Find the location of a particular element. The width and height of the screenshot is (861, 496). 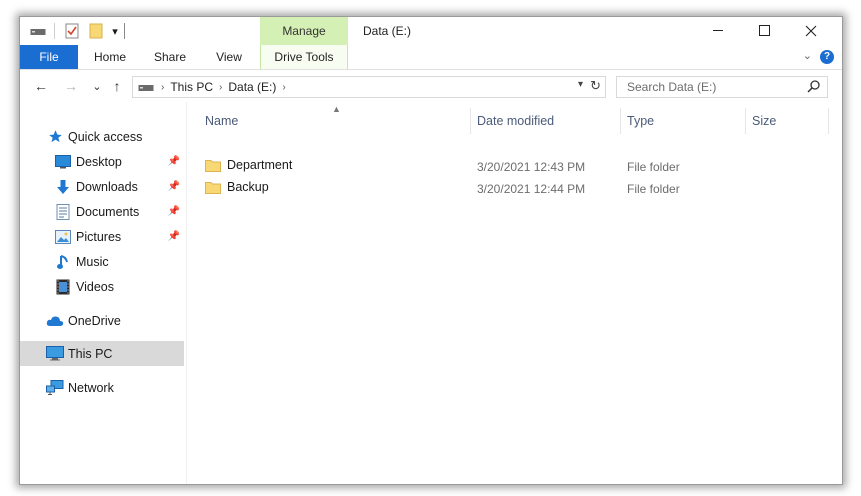

table-row: Backup 3/20/2021 12:44 PM File folder is located at coordinates (514, 188).